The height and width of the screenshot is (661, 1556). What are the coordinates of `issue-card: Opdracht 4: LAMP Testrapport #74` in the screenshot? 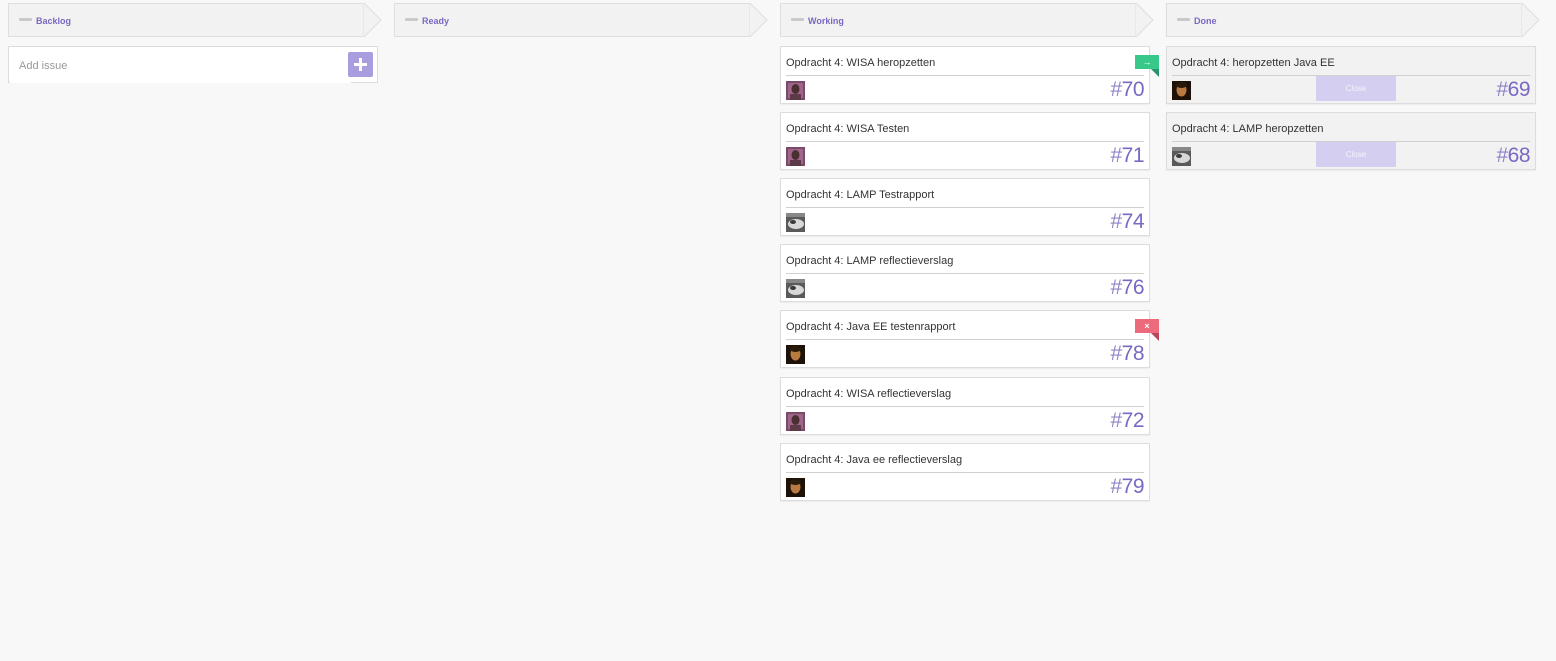 It's located at (965, 207).